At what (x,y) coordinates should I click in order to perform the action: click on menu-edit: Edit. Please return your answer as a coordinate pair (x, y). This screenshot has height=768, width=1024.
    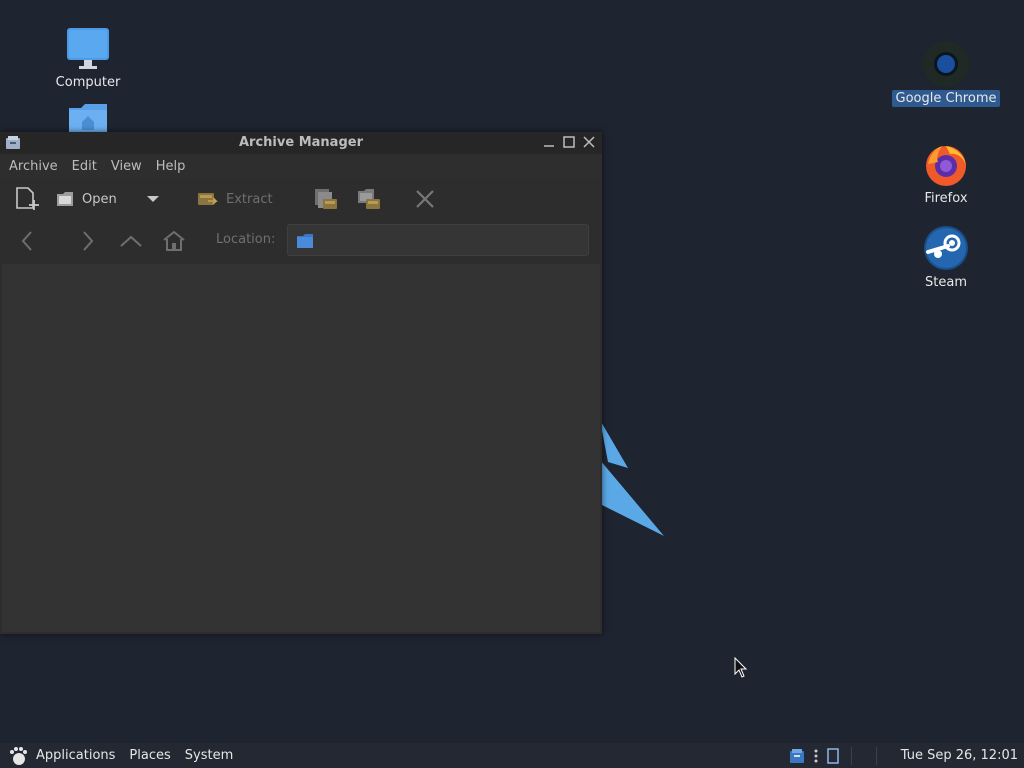
    Looking at the image, I should click on (84, 166).